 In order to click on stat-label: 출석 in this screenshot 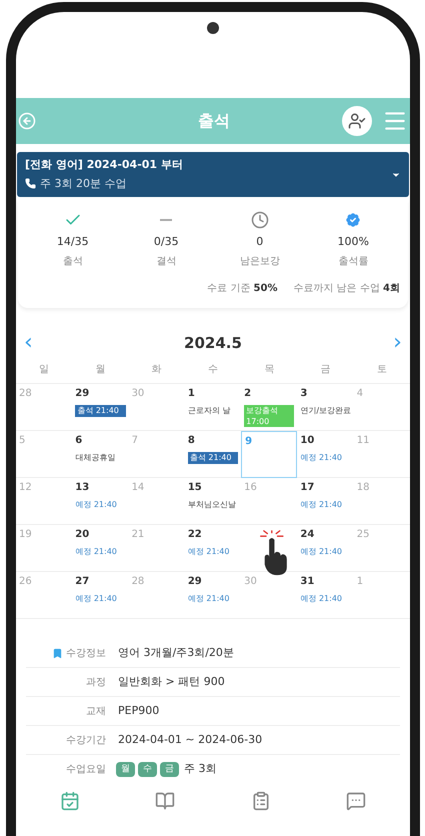, I will do `click(72, 261)`.